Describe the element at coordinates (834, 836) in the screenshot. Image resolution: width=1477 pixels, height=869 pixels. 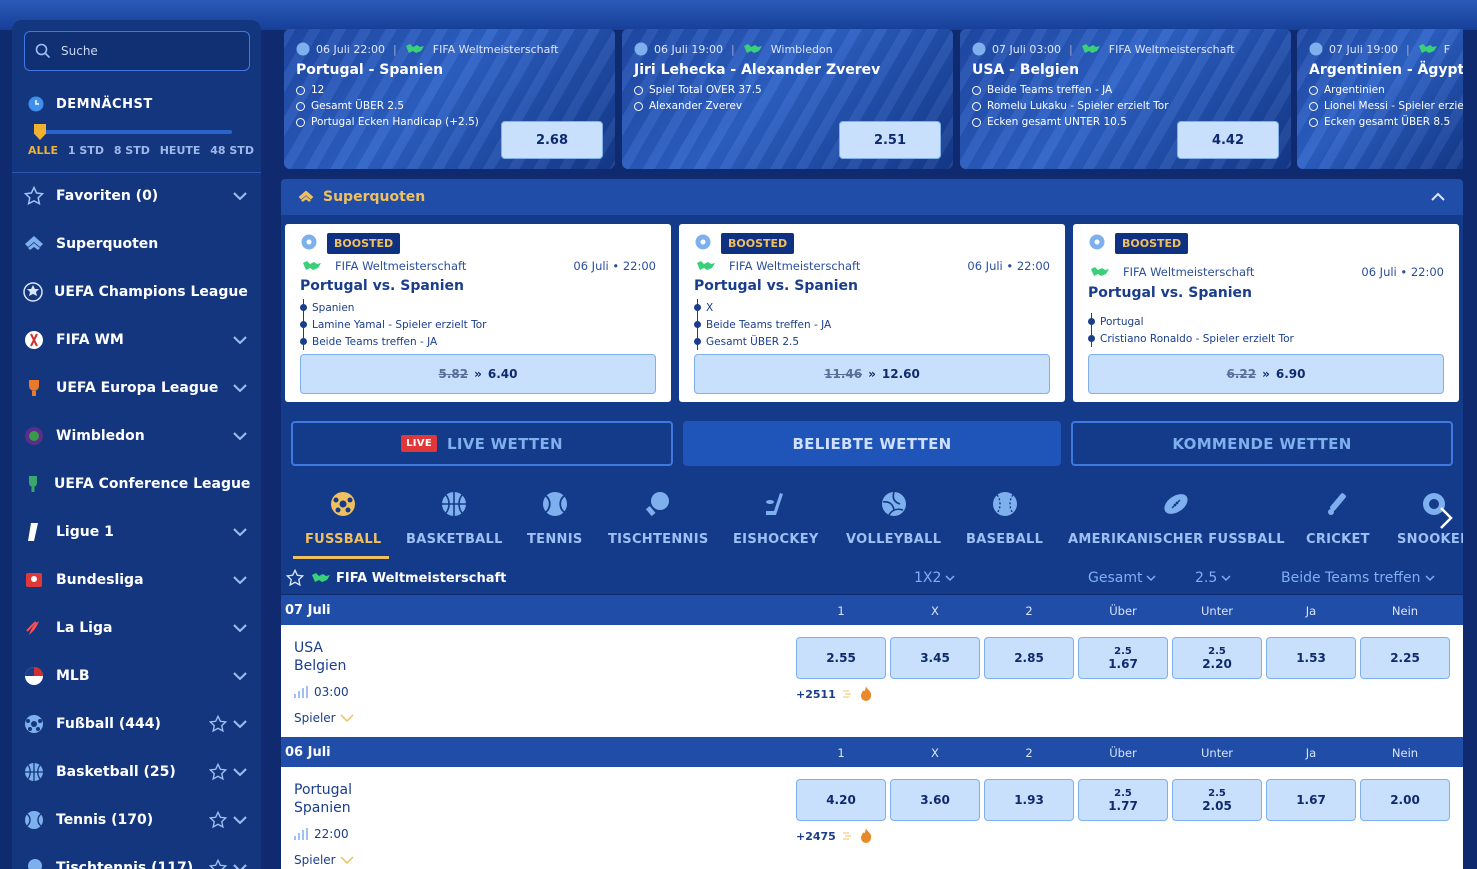
I see `more-markets: +2475` at that location.